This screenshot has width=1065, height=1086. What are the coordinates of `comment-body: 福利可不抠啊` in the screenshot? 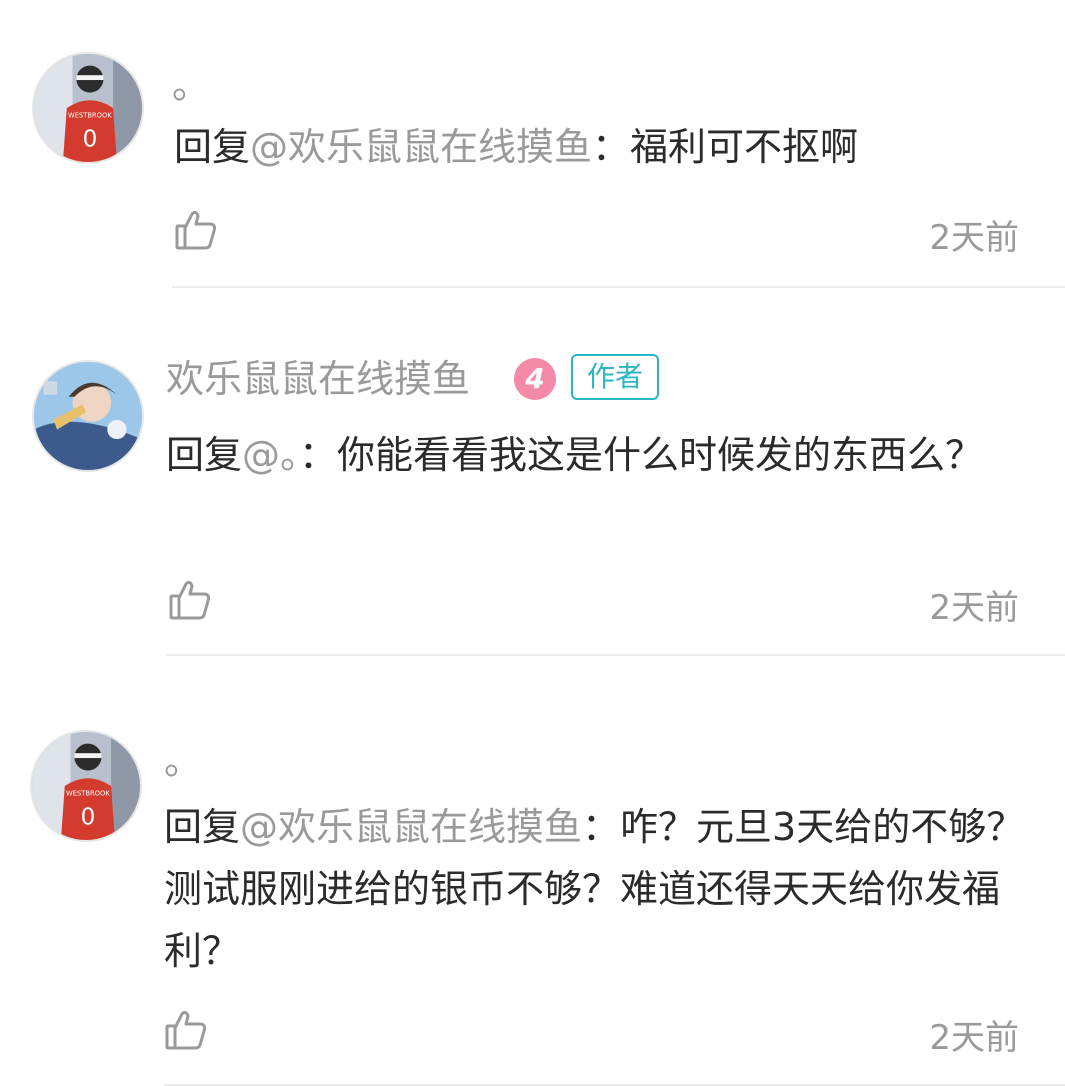 It's located at (744, 147).